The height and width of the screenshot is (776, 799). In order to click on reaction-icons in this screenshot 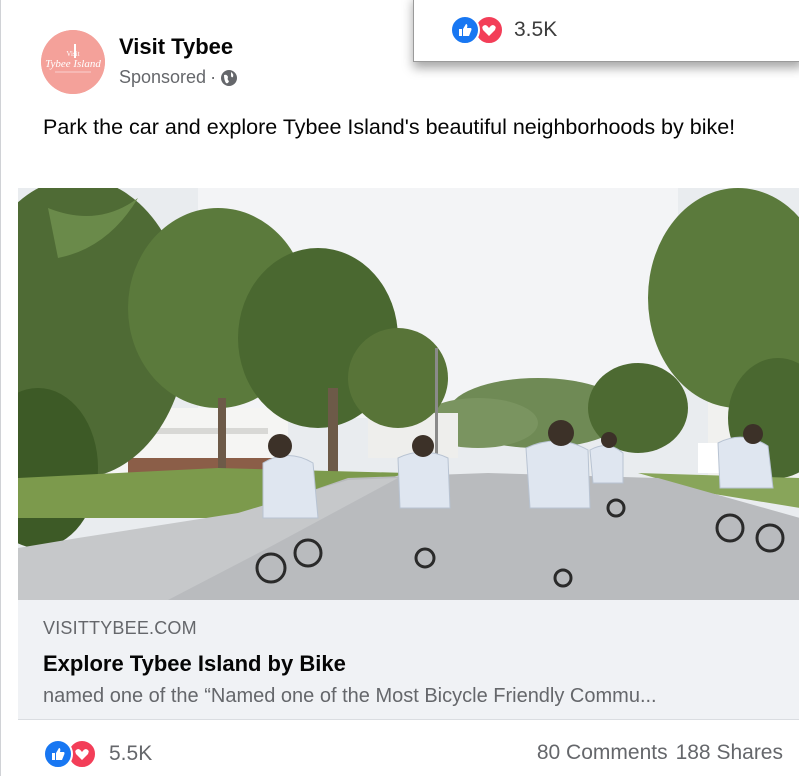, I will do `click(70, 754)`.